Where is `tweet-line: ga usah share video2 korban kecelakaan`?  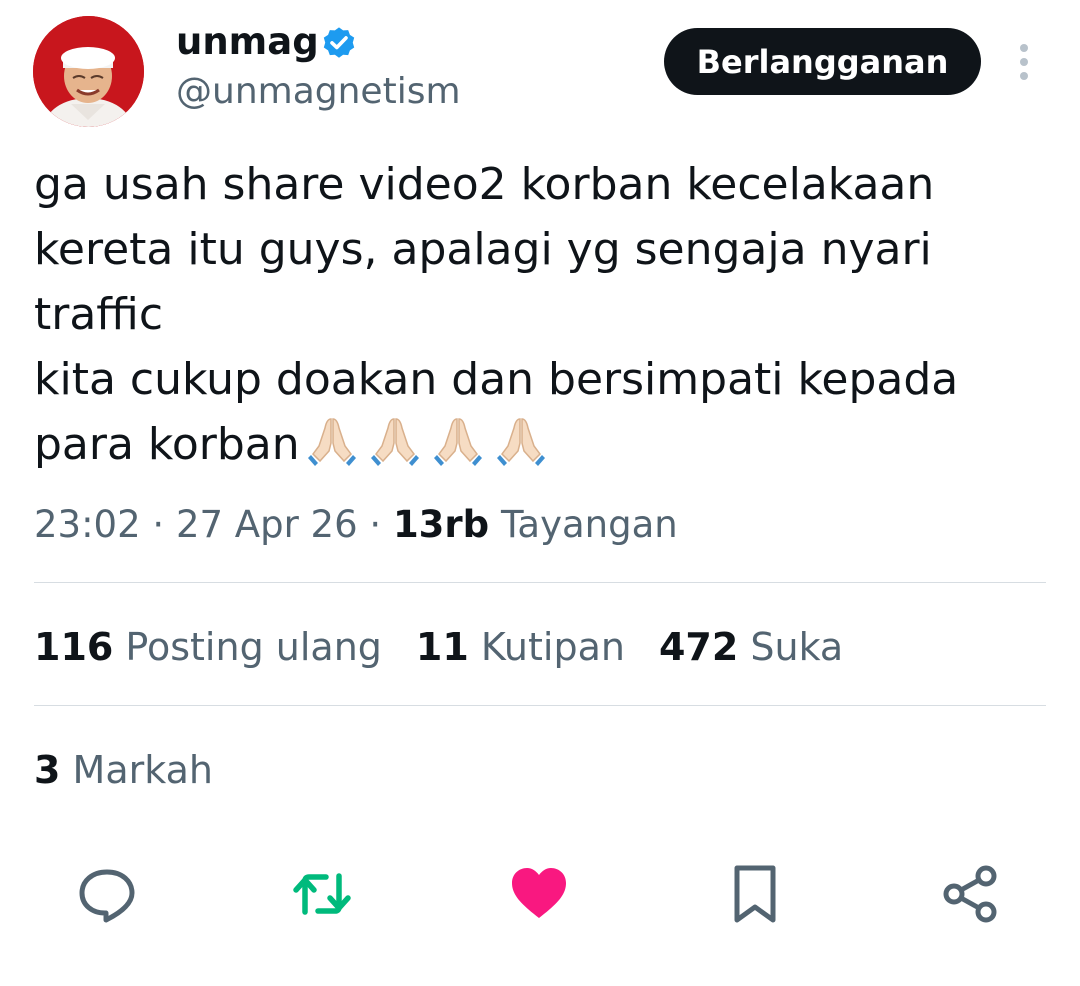
tweet-line: ga usah share video2 korban kecelakaan is located at coordinates (484, 184).